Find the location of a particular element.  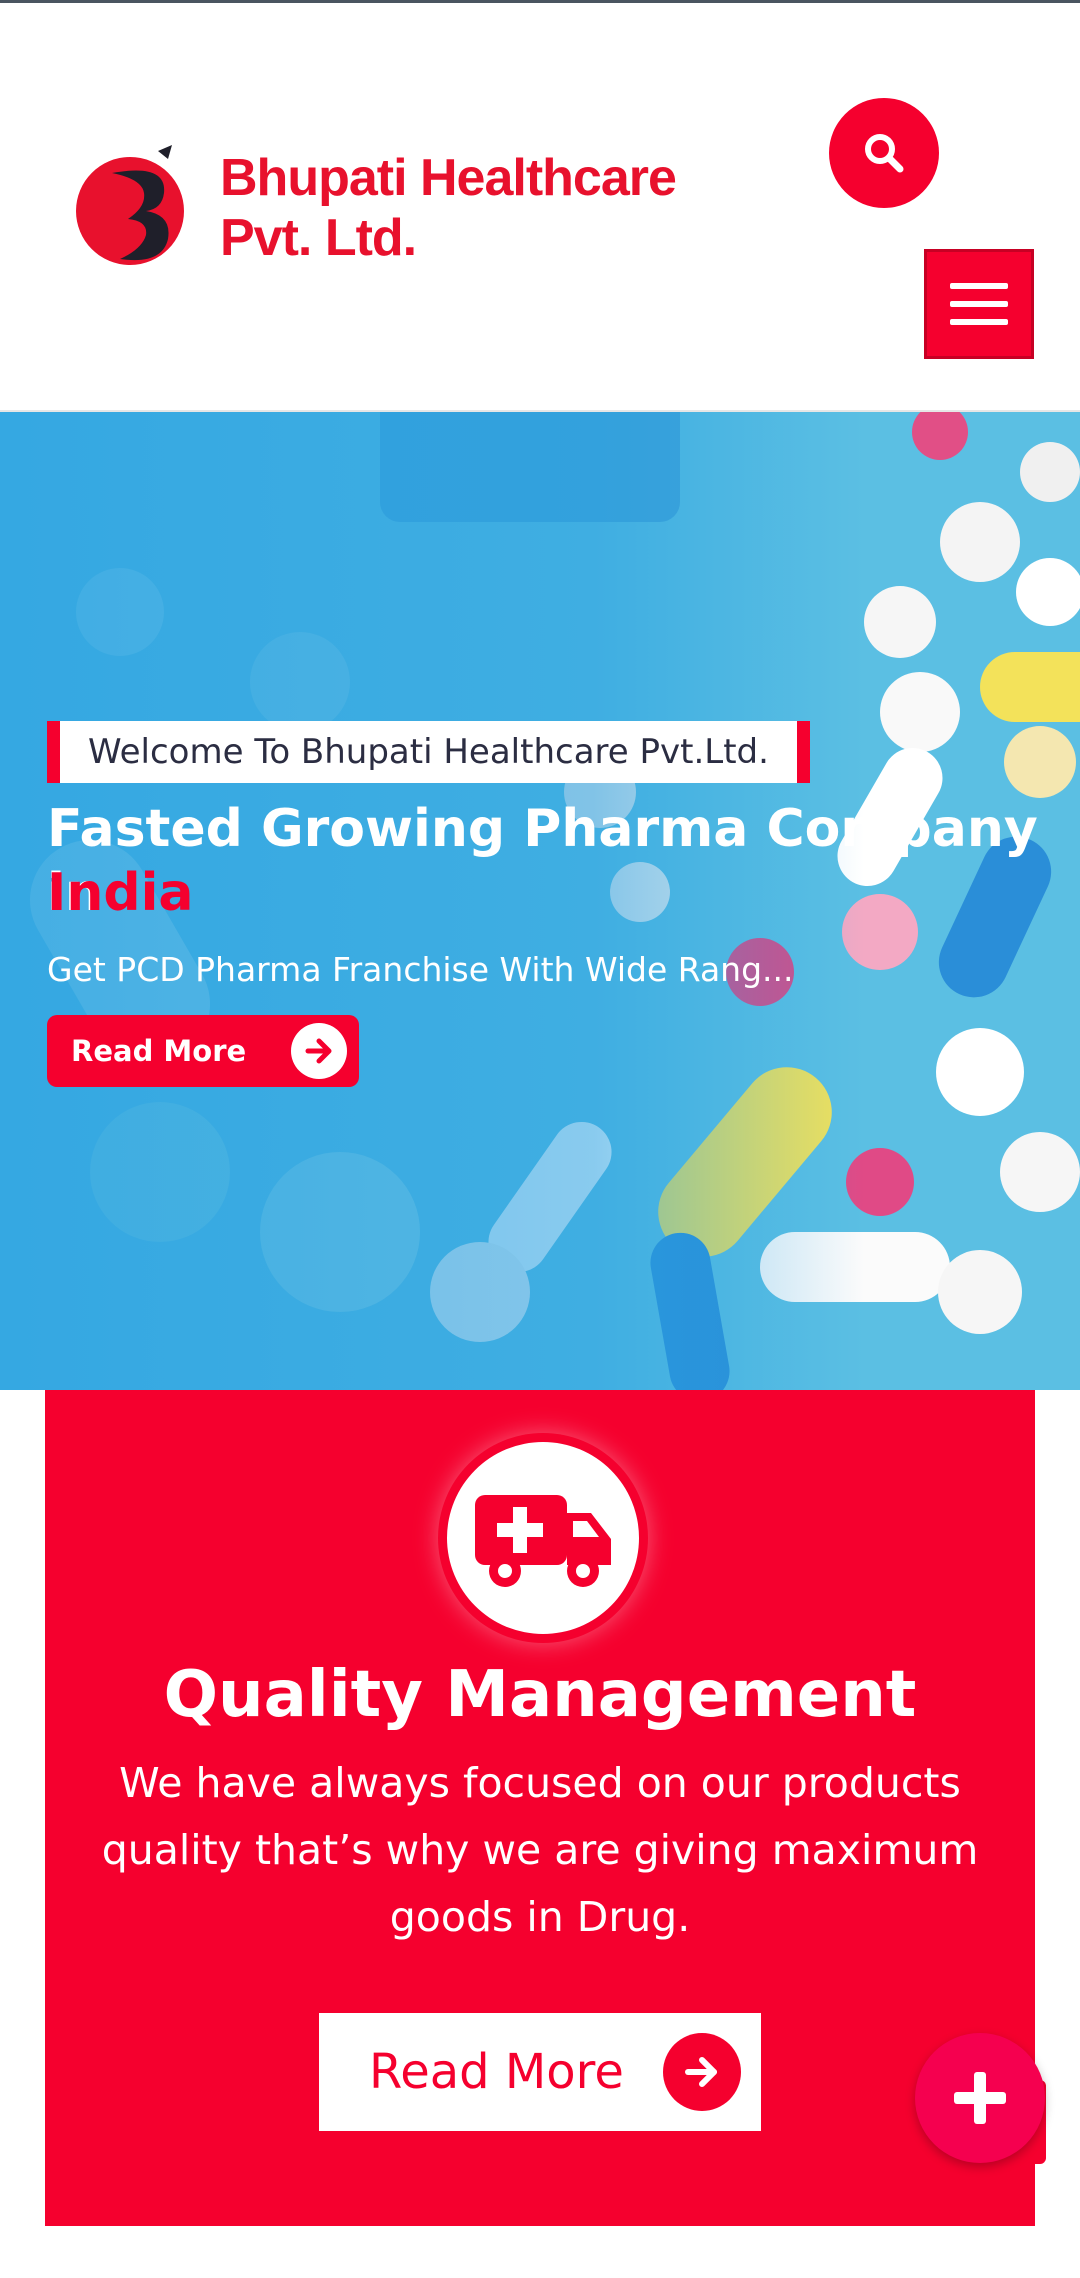

hero-title-accent: India is located at coordinates (120, 893).